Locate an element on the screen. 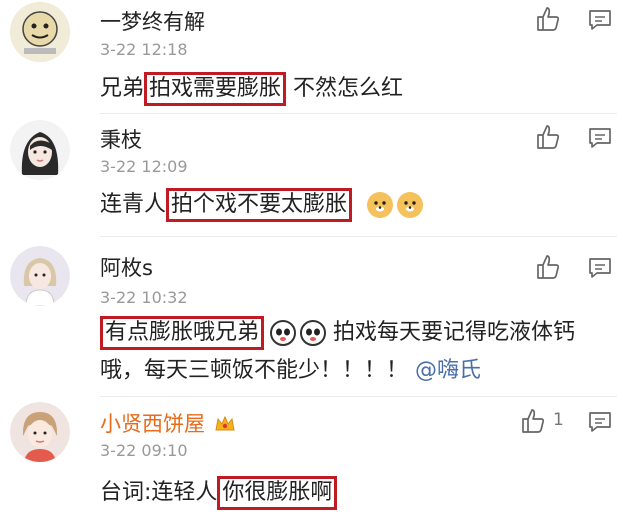  like-count: 1 is located at coordinates (558, 420).